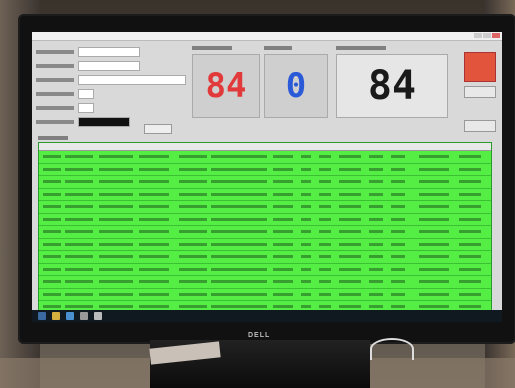  What do you see at coordinates (267, 36) in the screenshot?
I see `window-titlebar` at bounding box center [267, 36].